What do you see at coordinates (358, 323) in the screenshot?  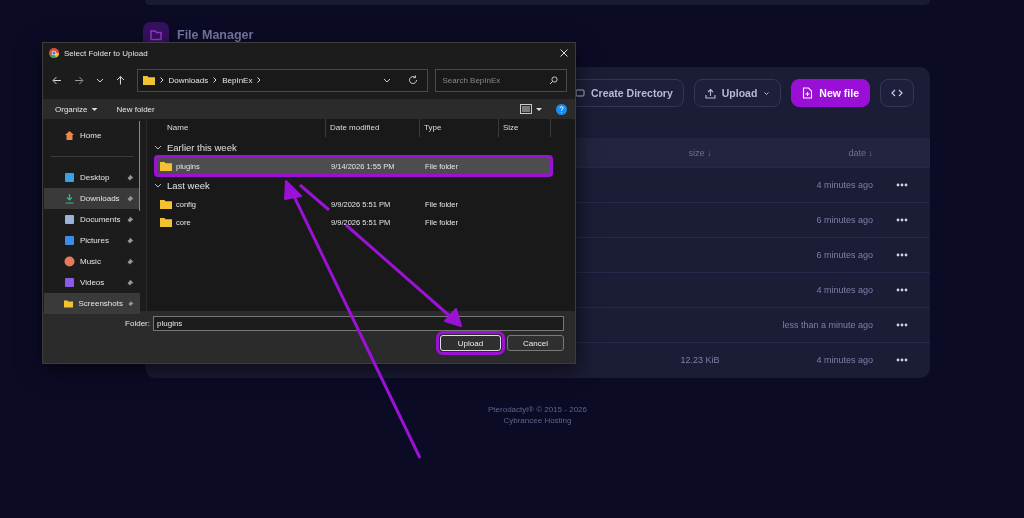 I see `folder-field: plugins` at bounding box center [358, 323].